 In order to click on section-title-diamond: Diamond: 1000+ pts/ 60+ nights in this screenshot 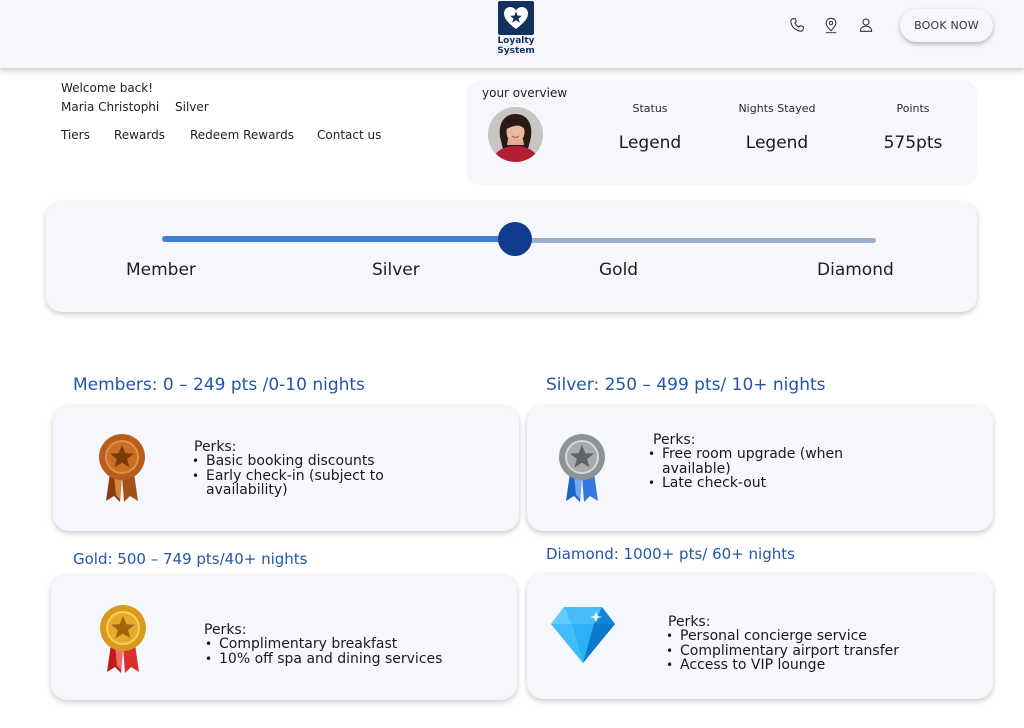, I will do `click(670, 554)`.